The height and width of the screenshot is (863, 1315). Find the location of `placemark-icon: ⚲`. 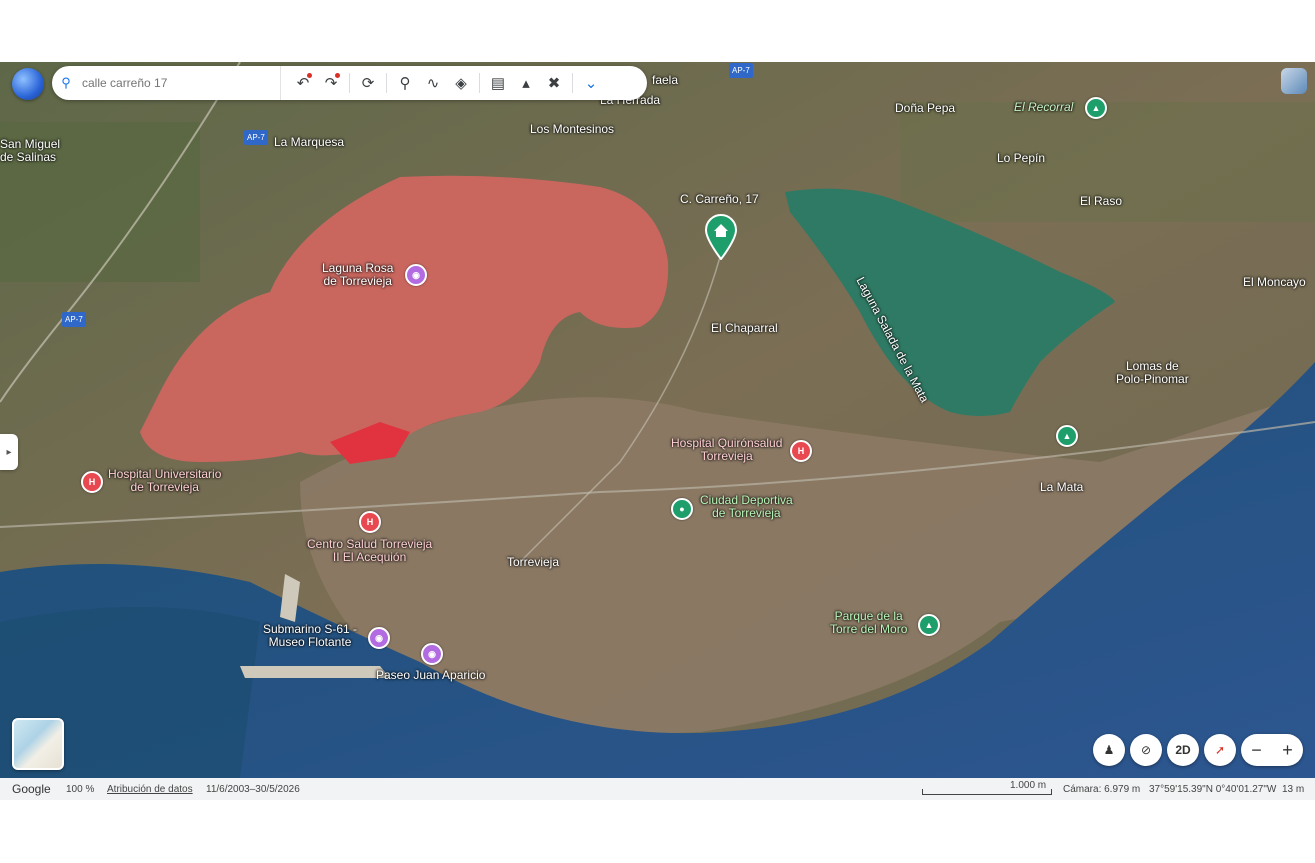

placemark-icon: ⚲ is located at coordinates (405, 83).